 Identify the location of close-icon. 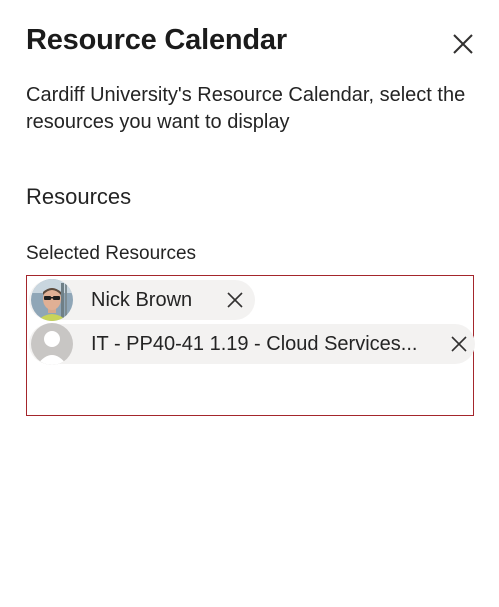
(463, 44).